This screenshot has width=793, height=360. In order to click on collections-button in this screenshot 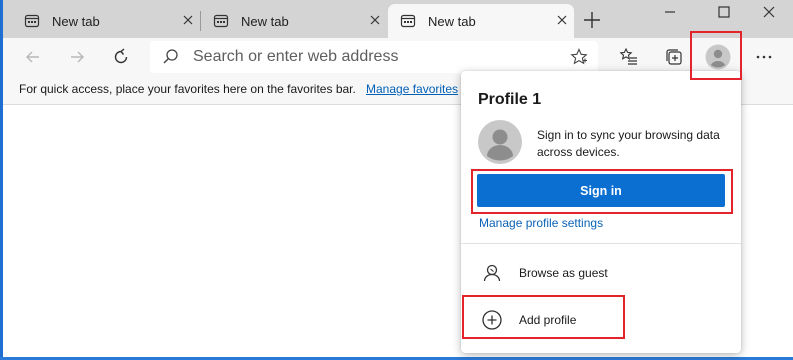, I will do `click(674, 57)`.